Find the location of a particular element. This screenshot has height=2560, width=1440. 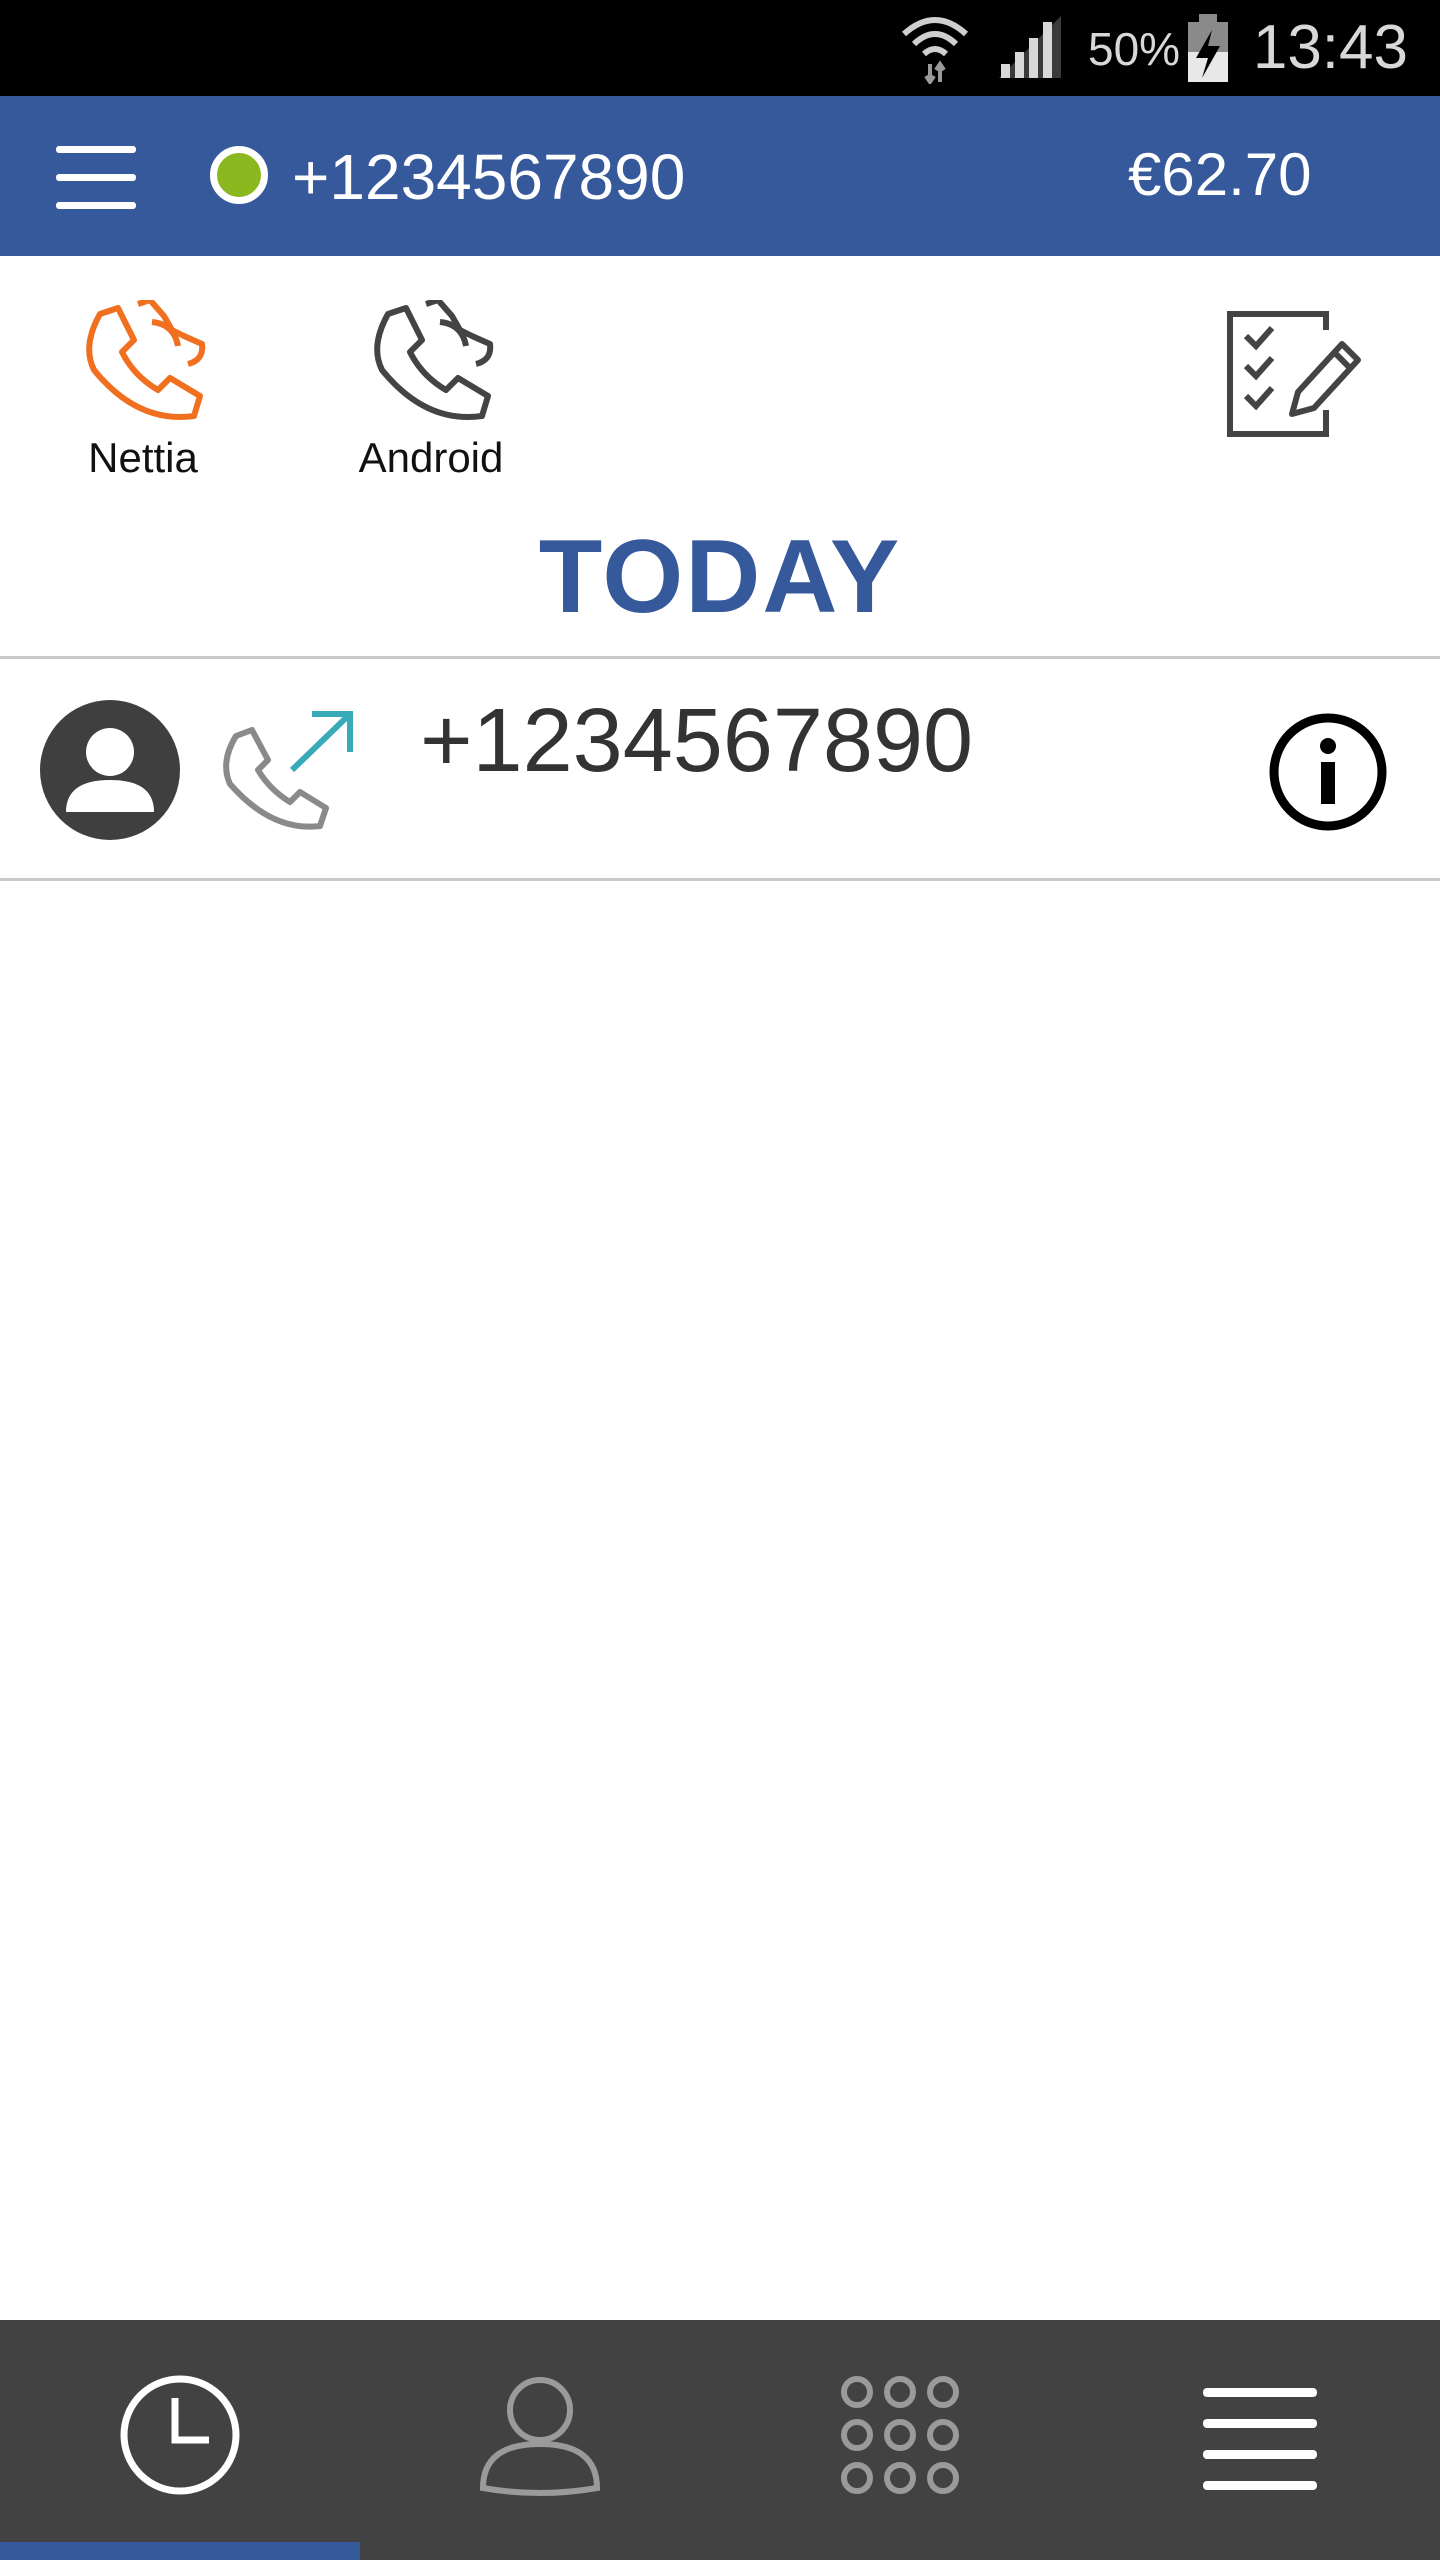

bottom-nav is located at coordinates (720, 2440).